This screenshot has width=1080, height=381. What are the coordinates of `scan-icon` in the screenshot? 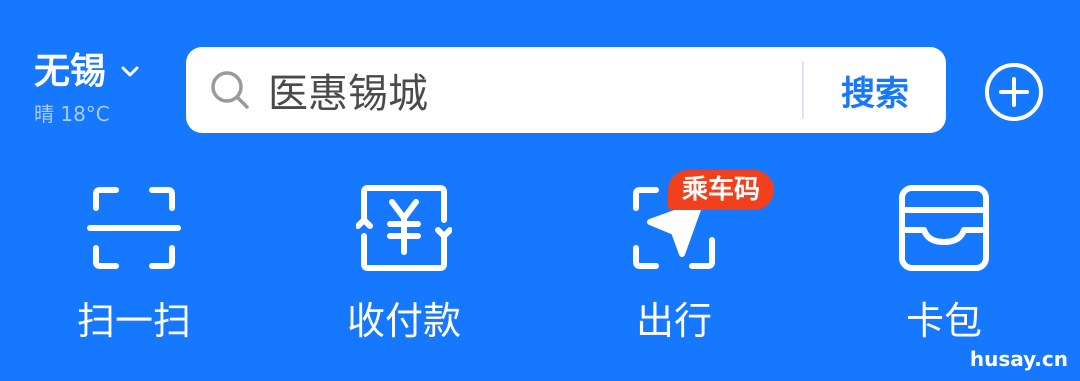 It's located at (134, 228).